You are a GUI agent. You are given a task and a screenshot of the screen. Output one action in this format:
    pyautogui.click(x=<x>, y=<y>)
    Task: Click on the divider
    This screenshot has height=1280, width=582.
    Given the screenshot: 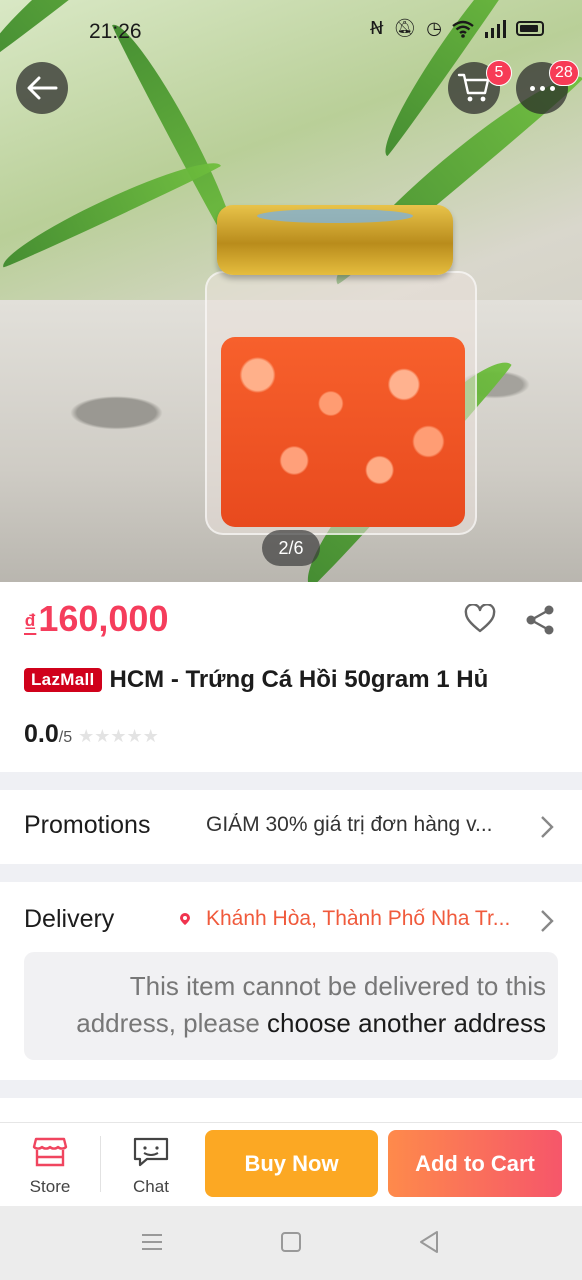 What is the action you would take?
    pyautogui.click(x=100, y=1164)
    